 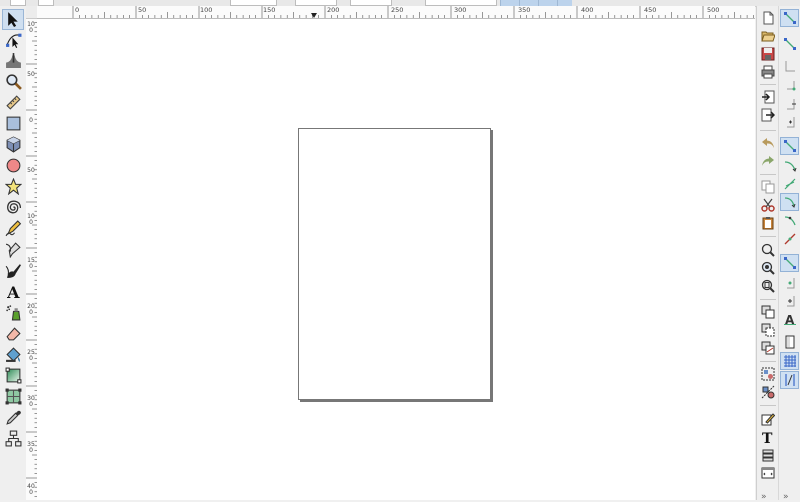 I want to click on print-icon, so click(x=768, y=71).